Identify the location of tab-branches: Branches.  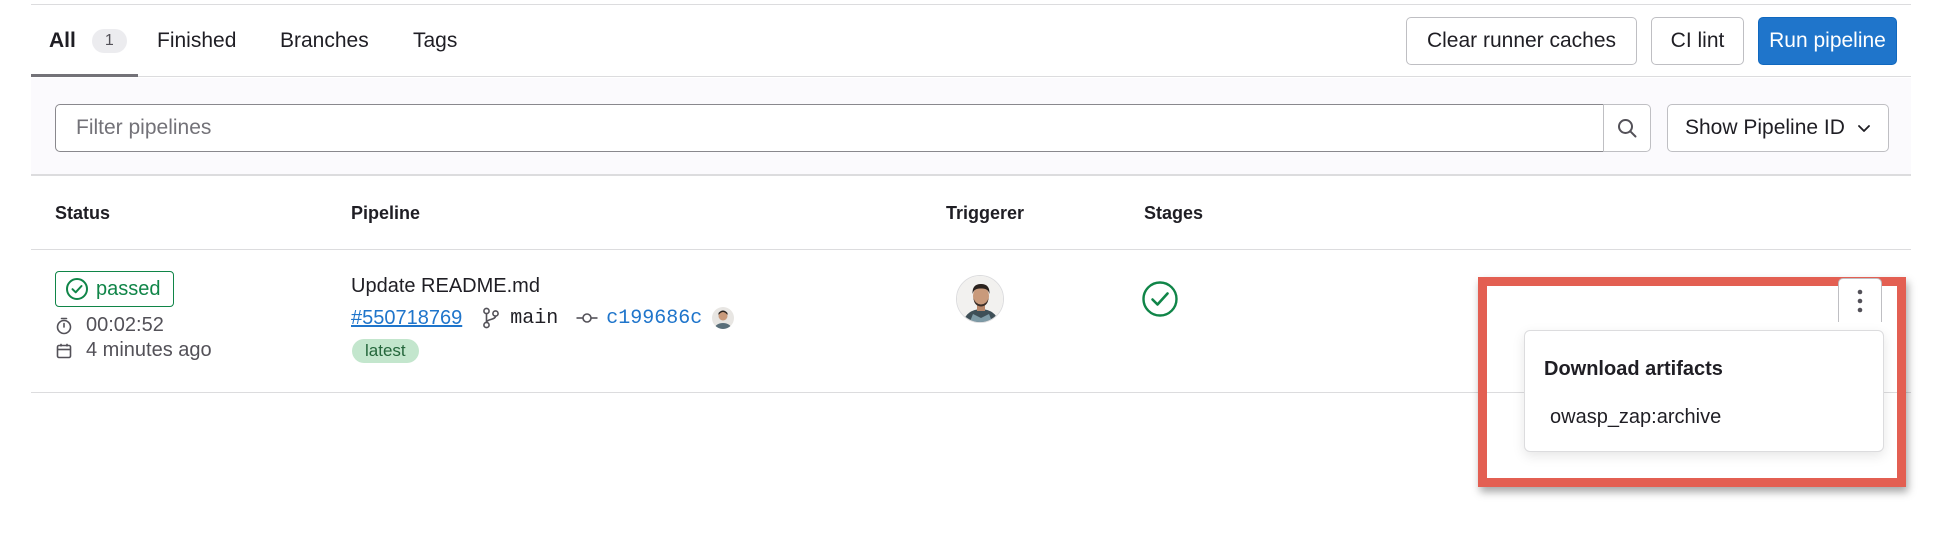
(324, 41).